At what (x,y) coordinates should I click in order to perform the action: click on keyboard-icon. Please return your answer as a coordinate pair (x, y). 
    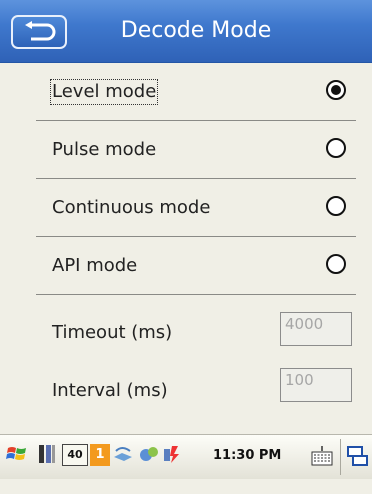
    Looking at the image, I should click on (322, 456).